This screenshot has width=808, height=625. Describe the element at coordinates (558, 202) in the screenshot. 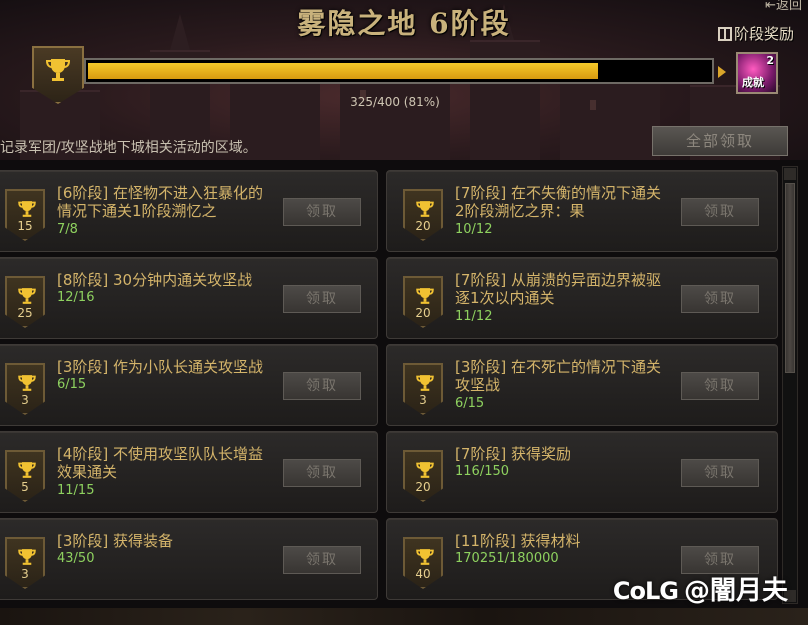

I see `achievement-name: [7阶段] 在不失衡的情况下通关2阶段溯忆之界：果` at that location.